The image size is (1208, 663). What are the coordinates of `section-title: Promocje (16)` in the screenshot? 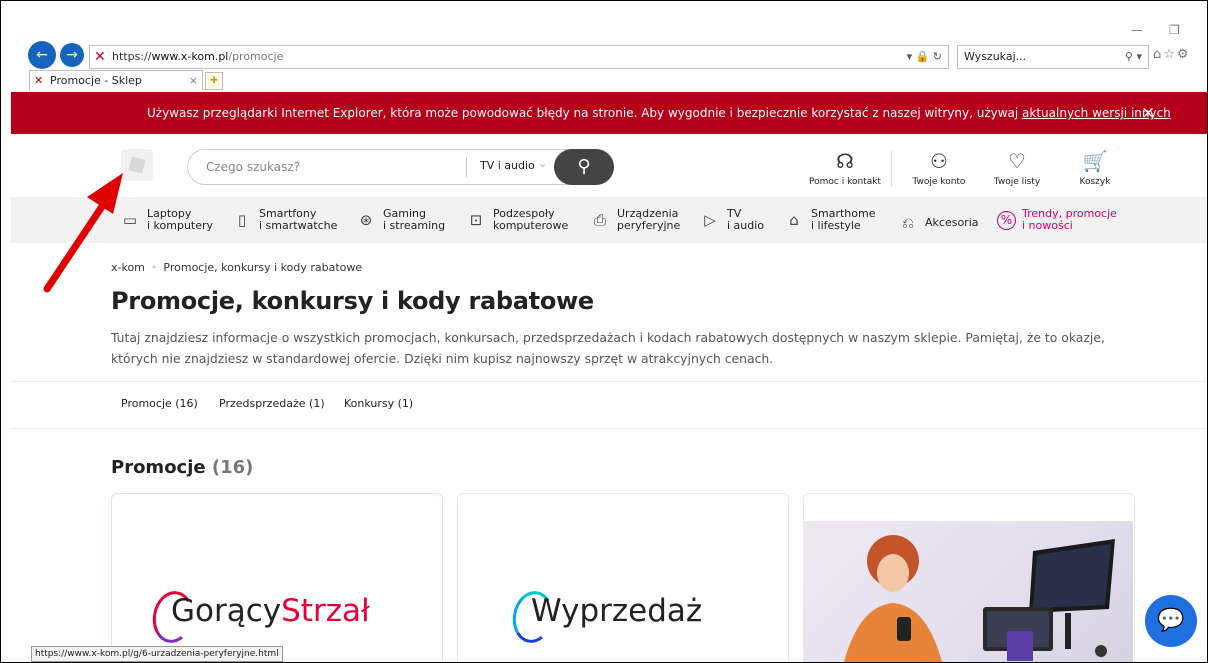 It's located at (182, 467).